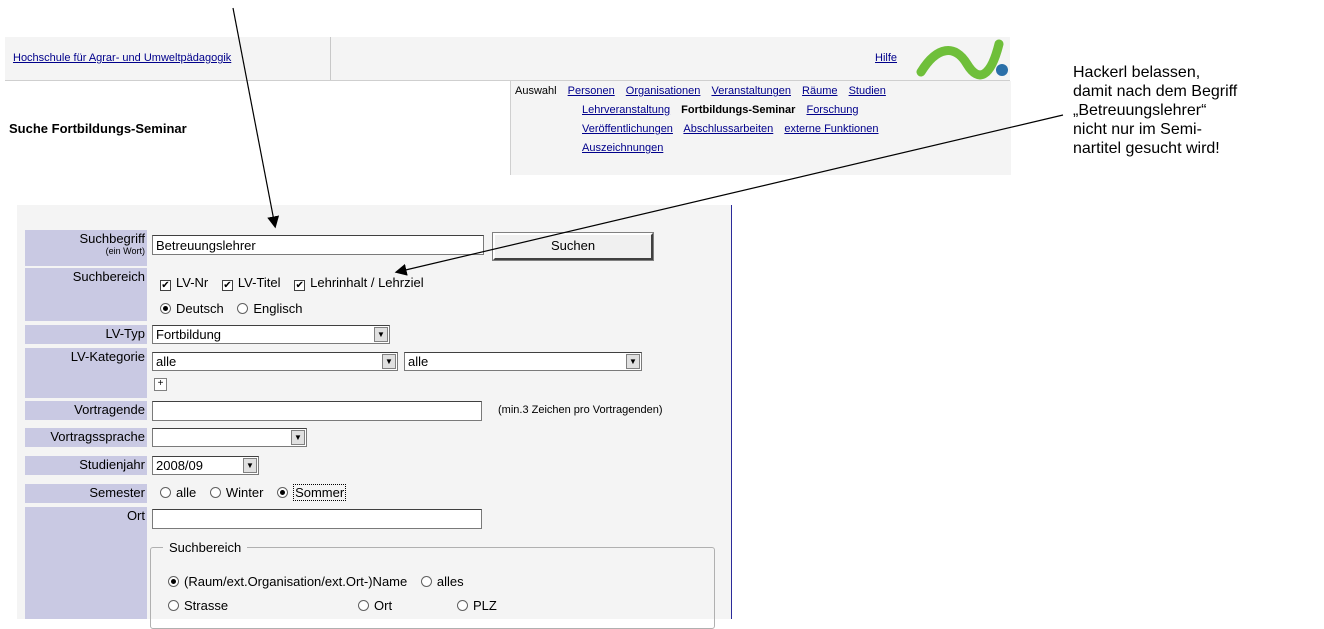  I want to click on nav-veranstaltungen: Veranstaltungen, so click(751, 91).